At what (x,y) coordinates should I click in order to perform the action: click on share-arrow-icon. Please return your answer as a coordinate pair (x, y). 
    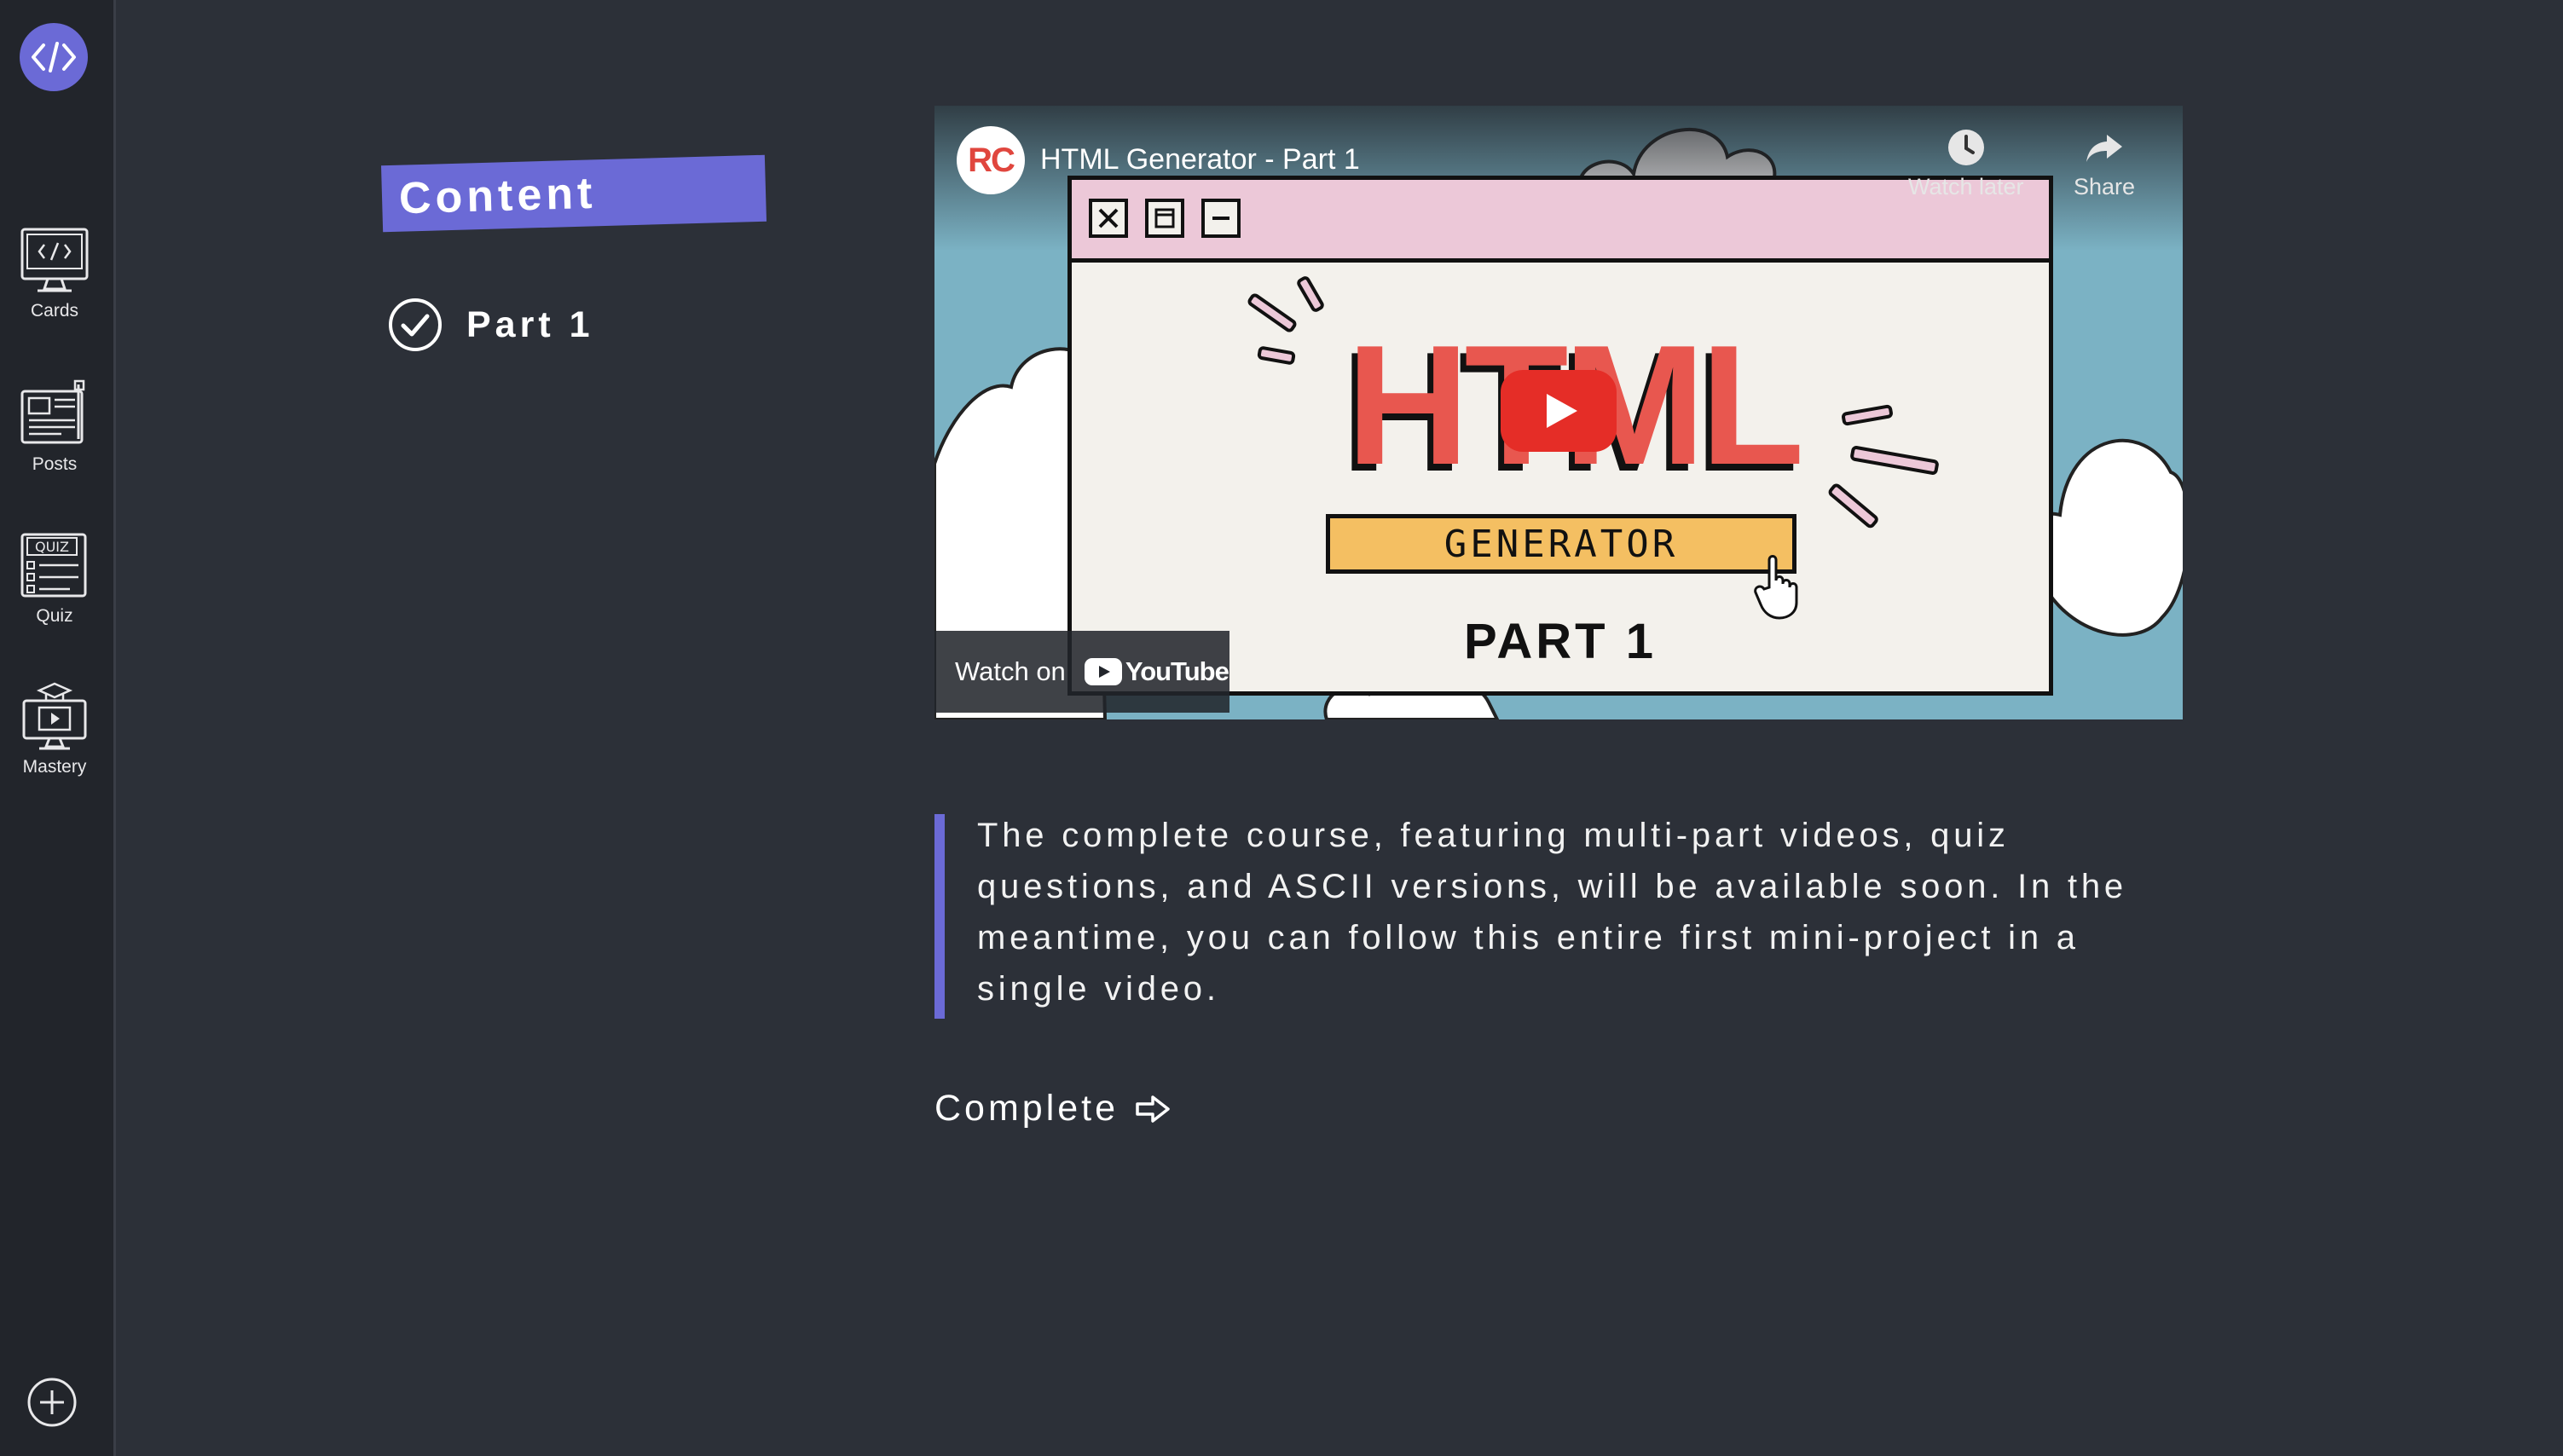
    Looking at the image, I should click on (2104, 148).